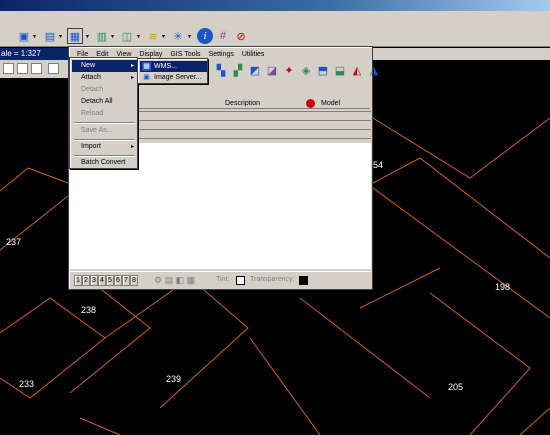 The image size is (550, 435). What do you see at coordinates (174, 379) in the screenshot?
I see `parcel-label: 239` at bounding box center [174, 379].